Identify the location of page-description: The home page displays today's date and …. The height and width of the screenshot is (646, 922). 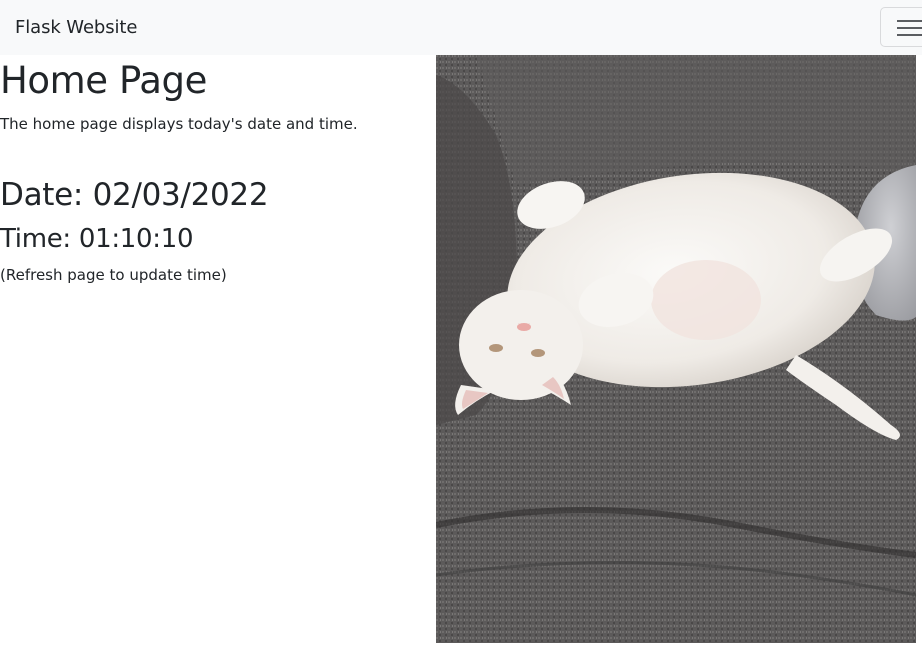
(179, 124).